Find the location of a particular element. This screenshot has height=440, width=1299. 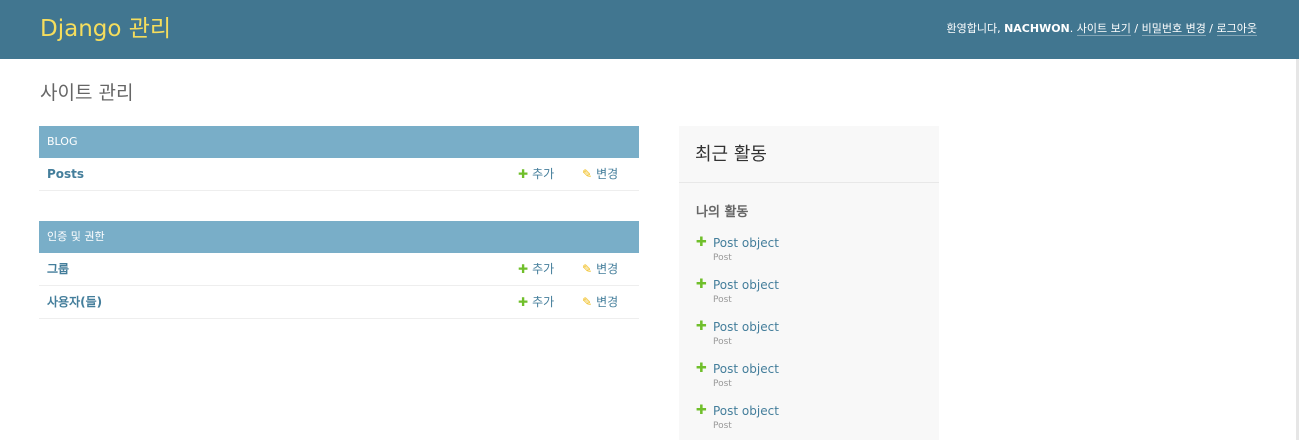

user-tools: 환영합니다, NACHWON. 사이트 보기 / 비밀번호 변경 / 로그아웃 is located at coordinates (1101, 29).